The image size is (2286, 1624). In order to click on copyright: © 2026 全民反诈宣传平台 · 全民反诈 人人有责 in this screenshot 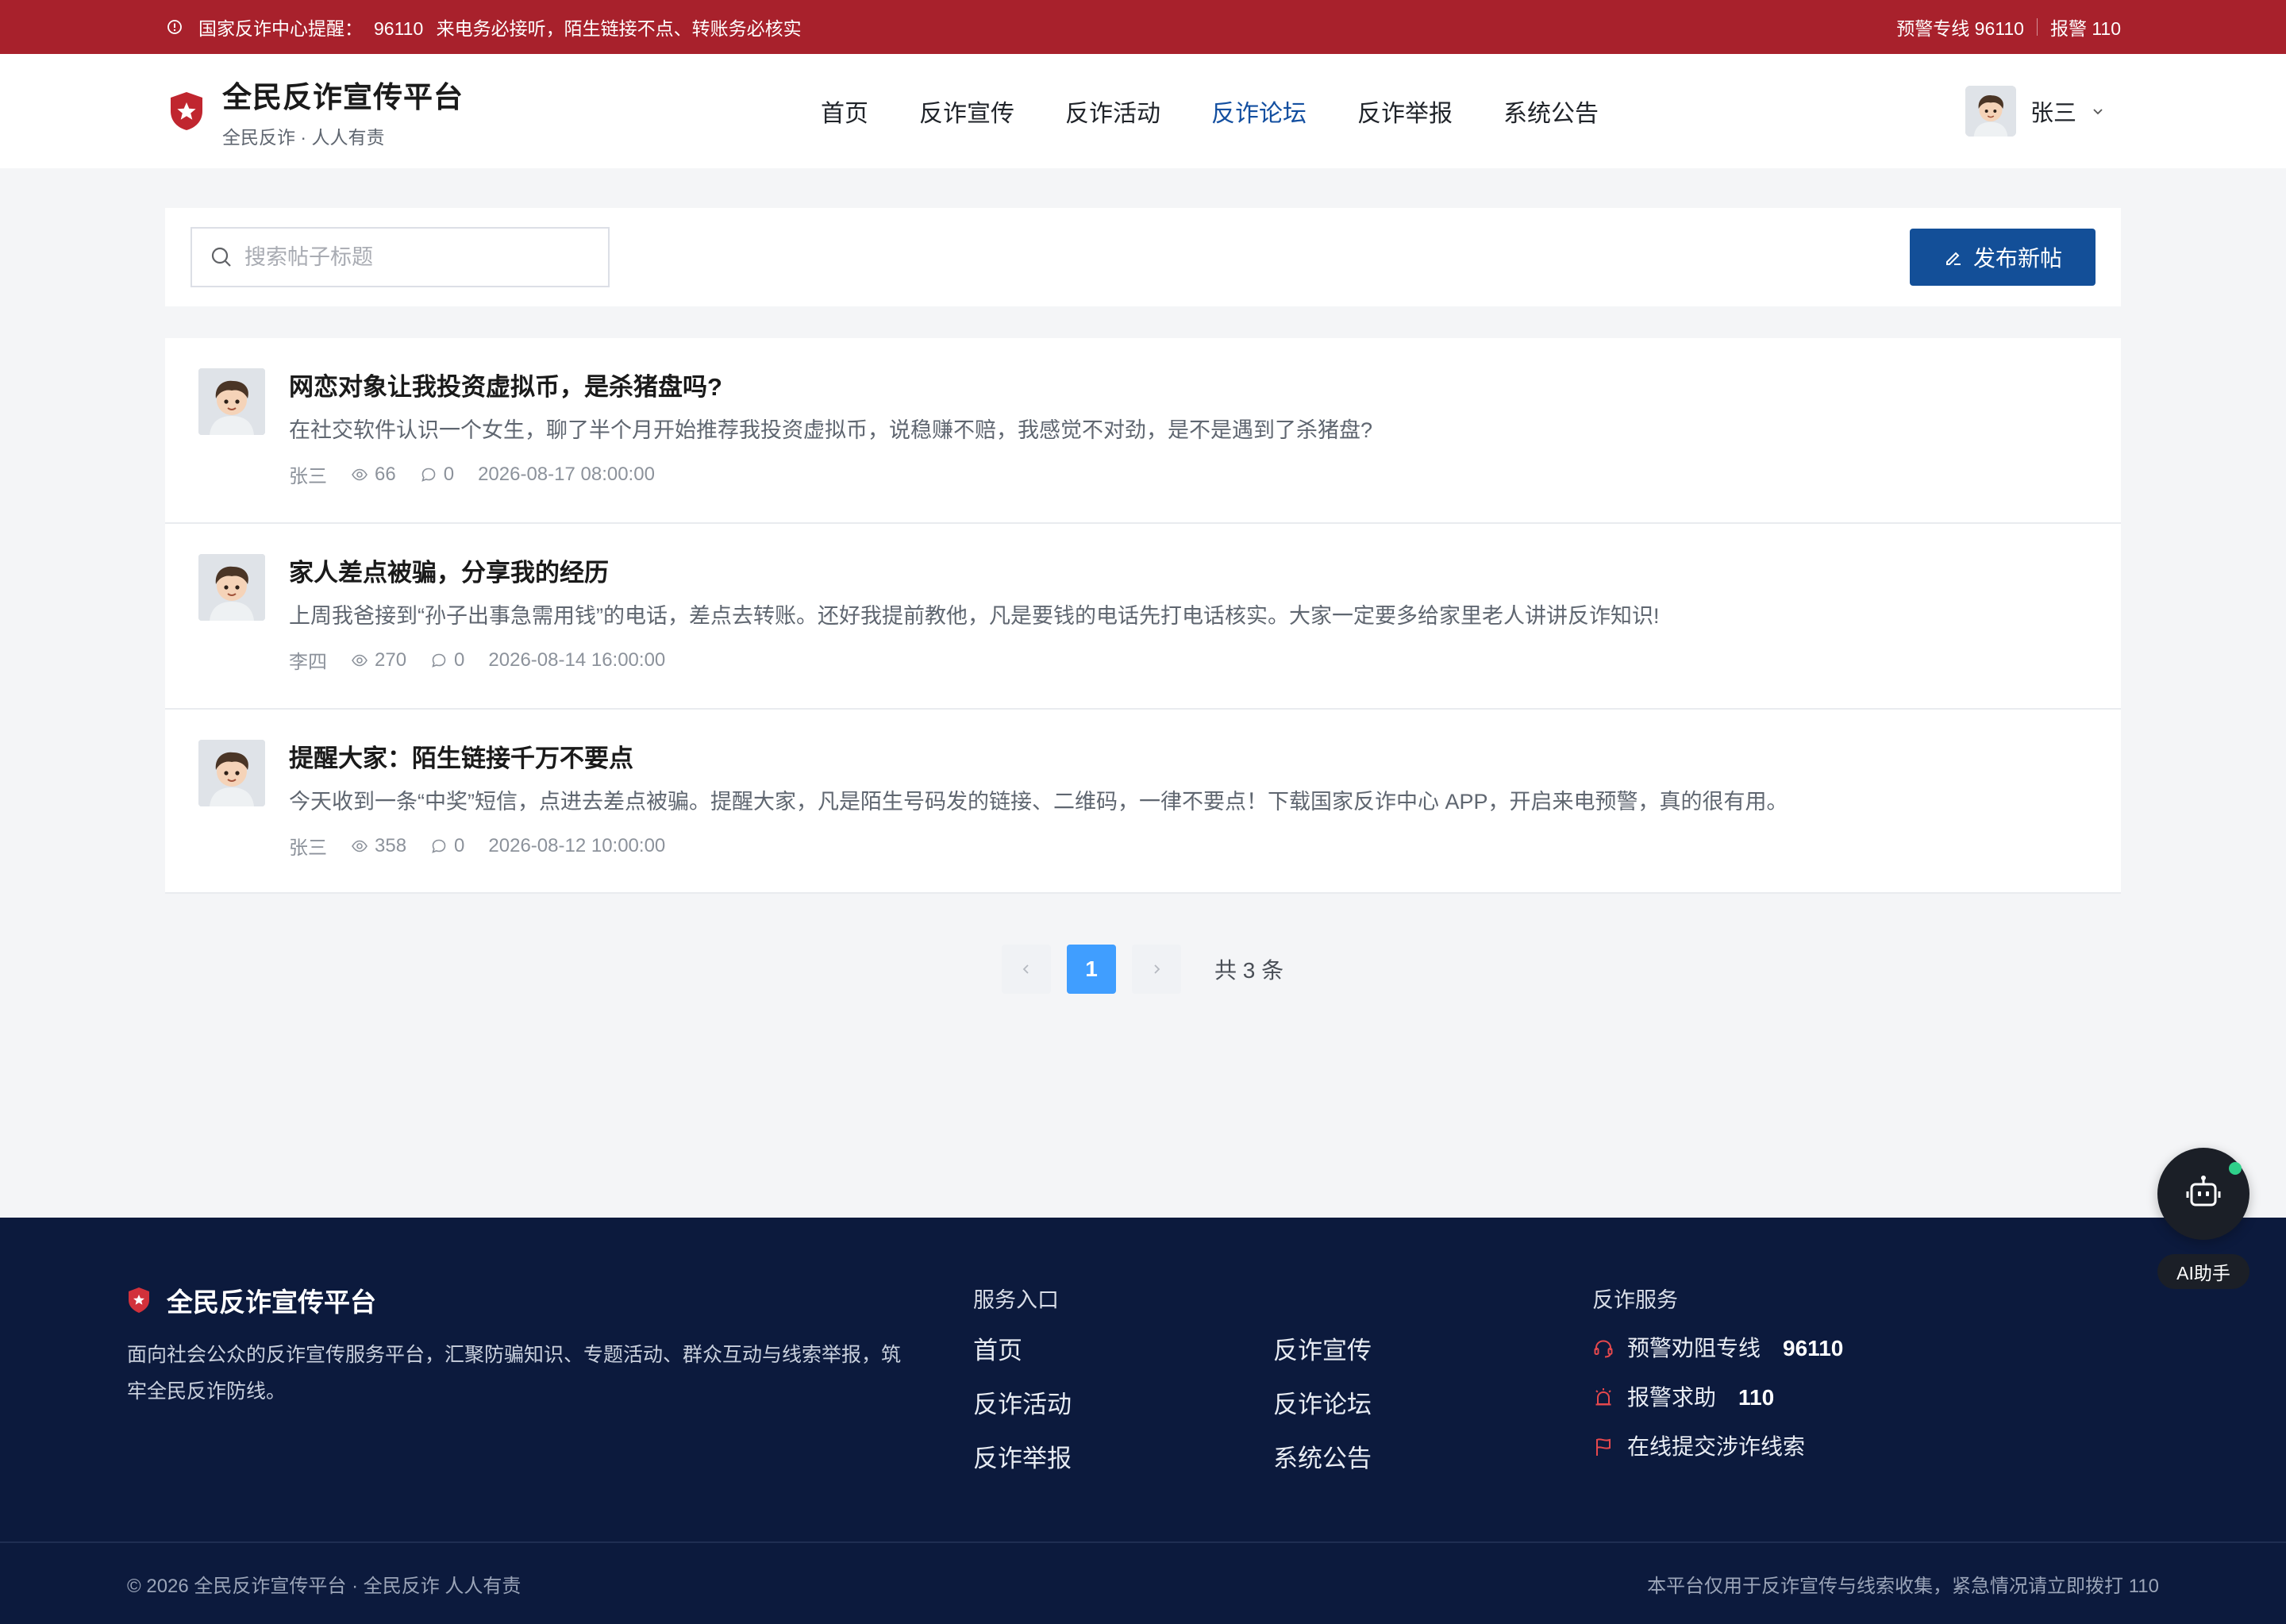, I will do `click(324, 1586)`.